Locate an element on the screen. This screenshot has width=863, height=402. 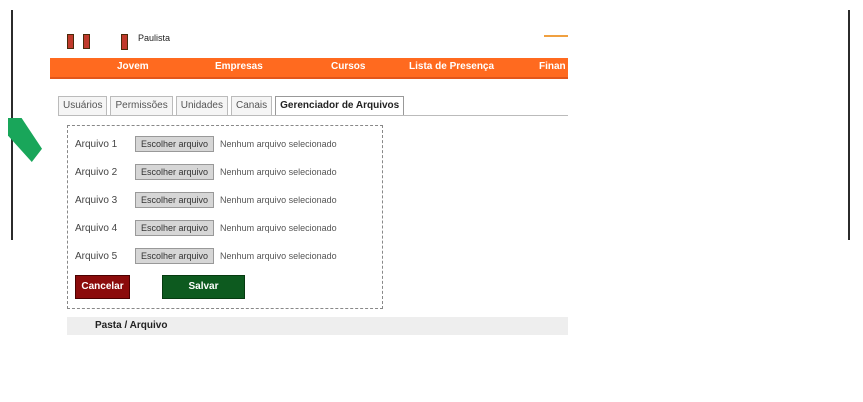
tab-permissoes: Permissões is located at coordinates (141, 105).